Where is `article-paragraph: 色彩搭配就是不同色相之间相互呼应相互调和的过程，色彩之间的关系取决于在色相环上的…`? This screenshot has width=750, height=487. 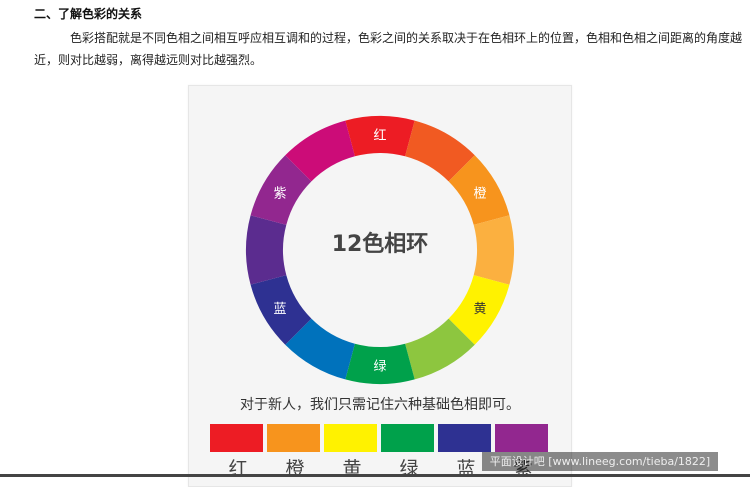 article-paragraph: 色彩搭配就是不同色相之间相互呼应相互调和的过程，色彩之间的关系取决于在色相环上的… is located at coordinates (388, 49).